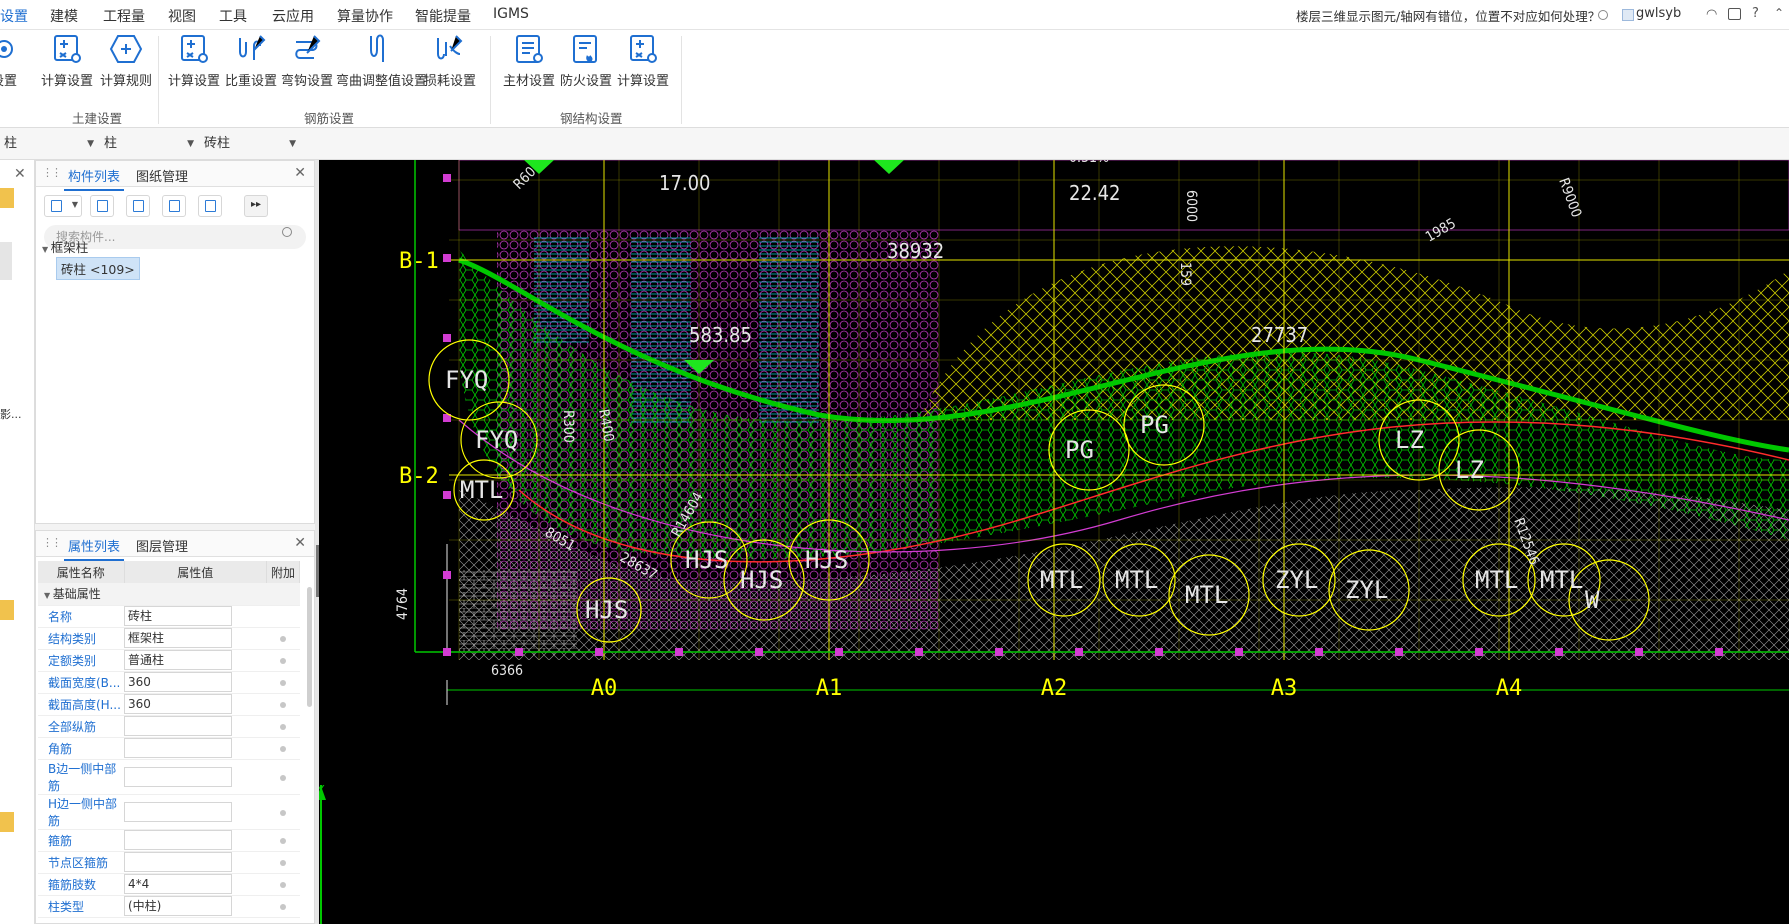 Image resolution: width=1789 pixels, height=924 pixels. I want to click on property-value: 砖柱, so click(178, 616).